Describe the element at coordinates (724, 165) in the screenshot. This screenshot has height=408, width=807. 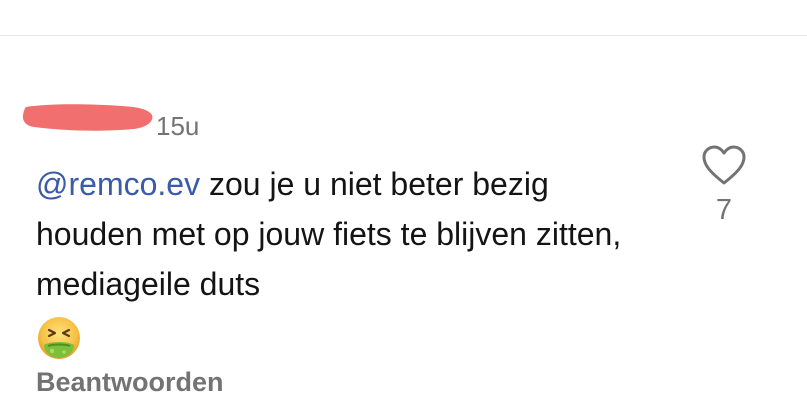
I see `heart-outline-icon` at that location.